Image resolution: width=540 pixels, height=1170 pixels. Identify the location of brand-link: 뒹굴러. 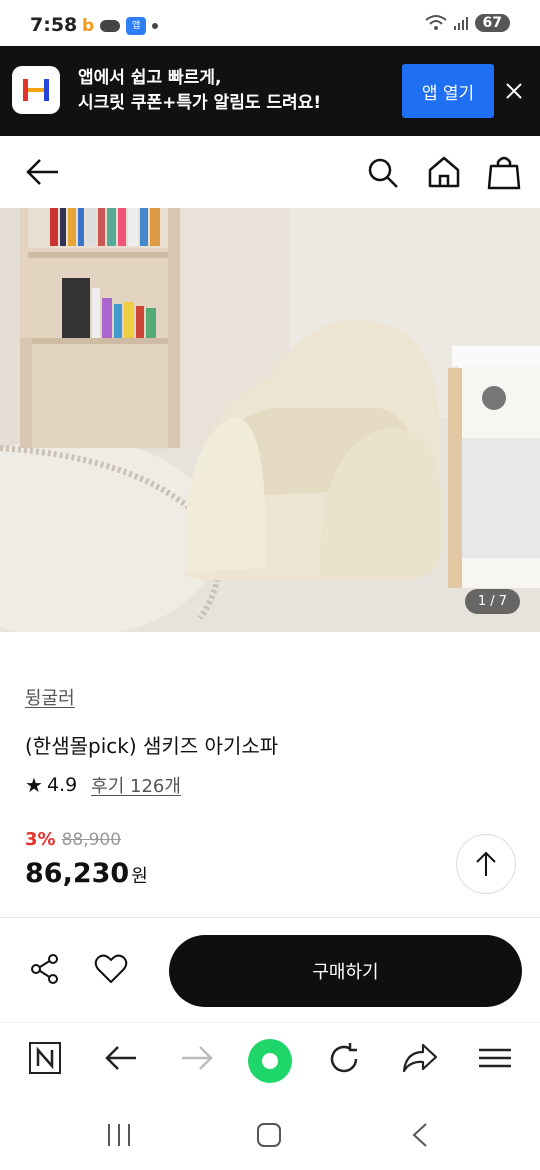
(50, 697).